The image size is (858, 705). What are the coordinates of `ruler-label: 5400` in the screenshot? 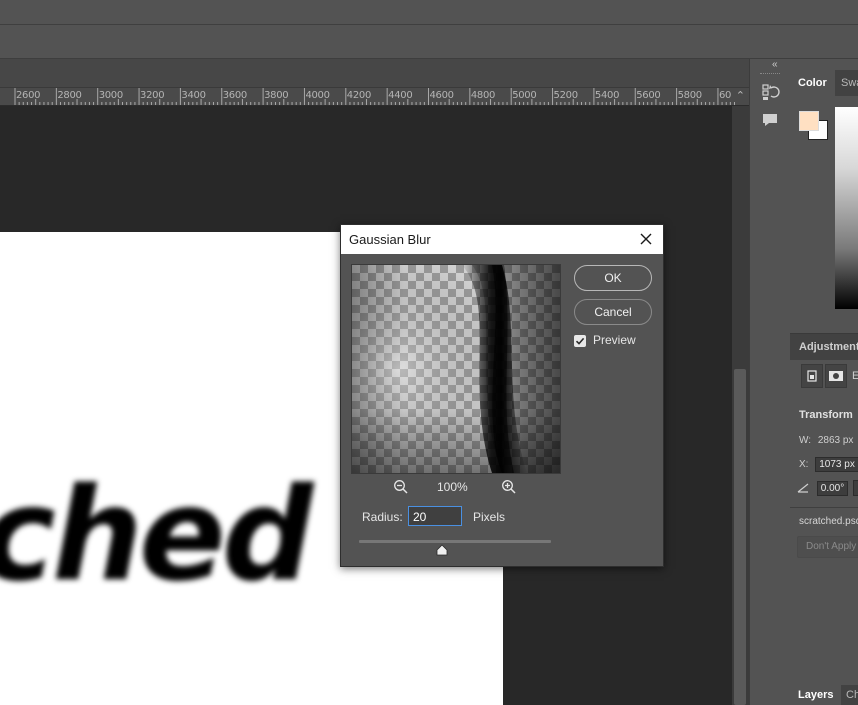 It's located at (607, 95).